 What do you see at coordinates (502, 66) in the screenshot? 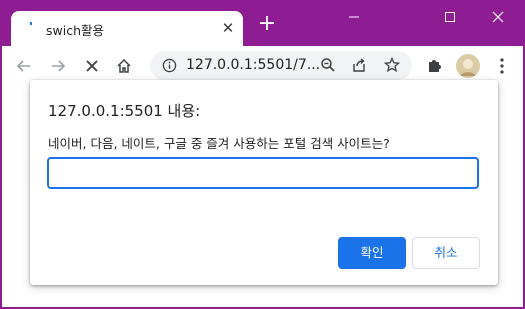
I see `menu-kebab-icon` at bounding box center [502, 66].